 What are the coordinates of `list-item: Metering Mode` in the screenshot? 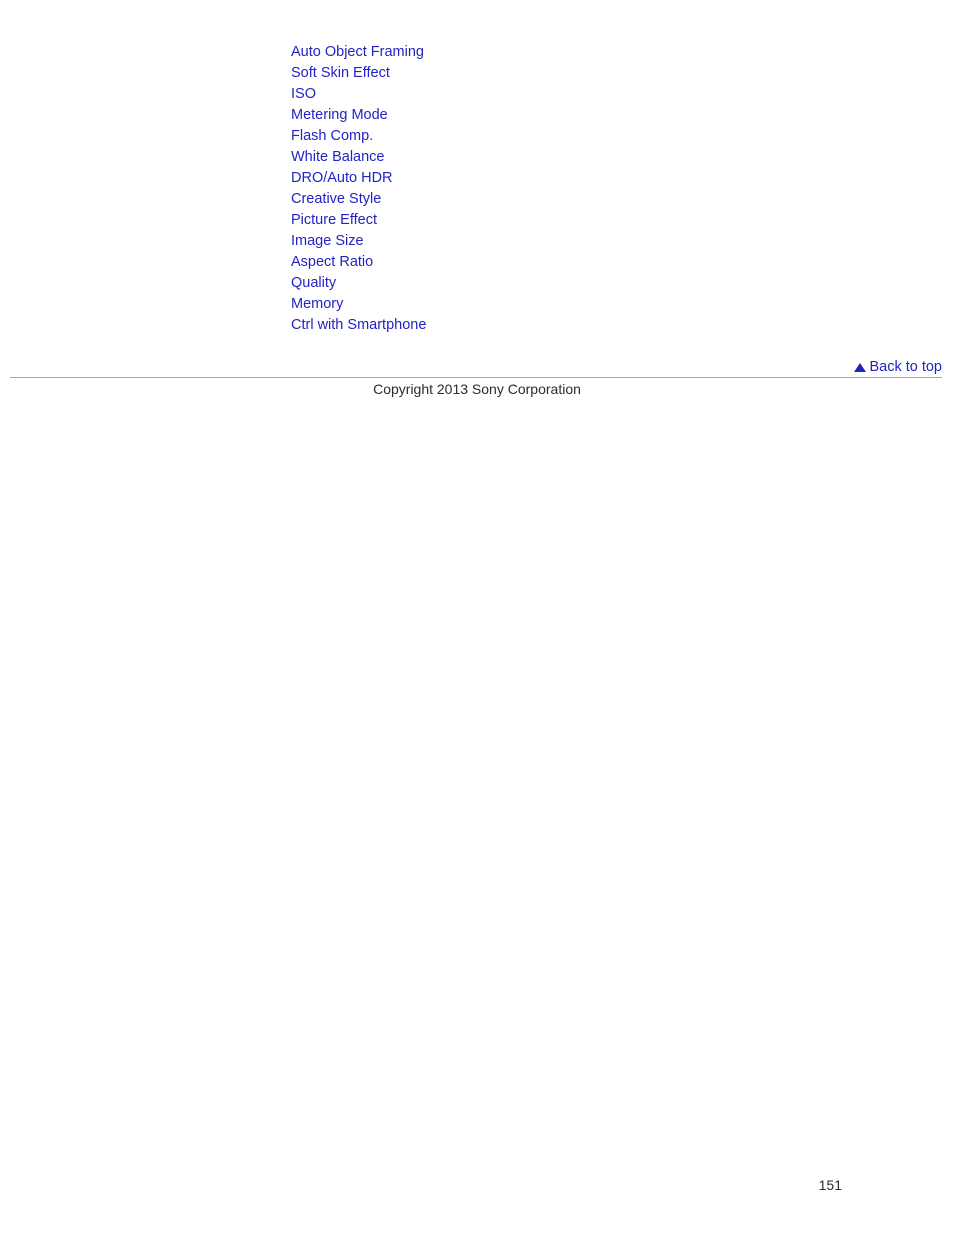 It's located at (358, 114).